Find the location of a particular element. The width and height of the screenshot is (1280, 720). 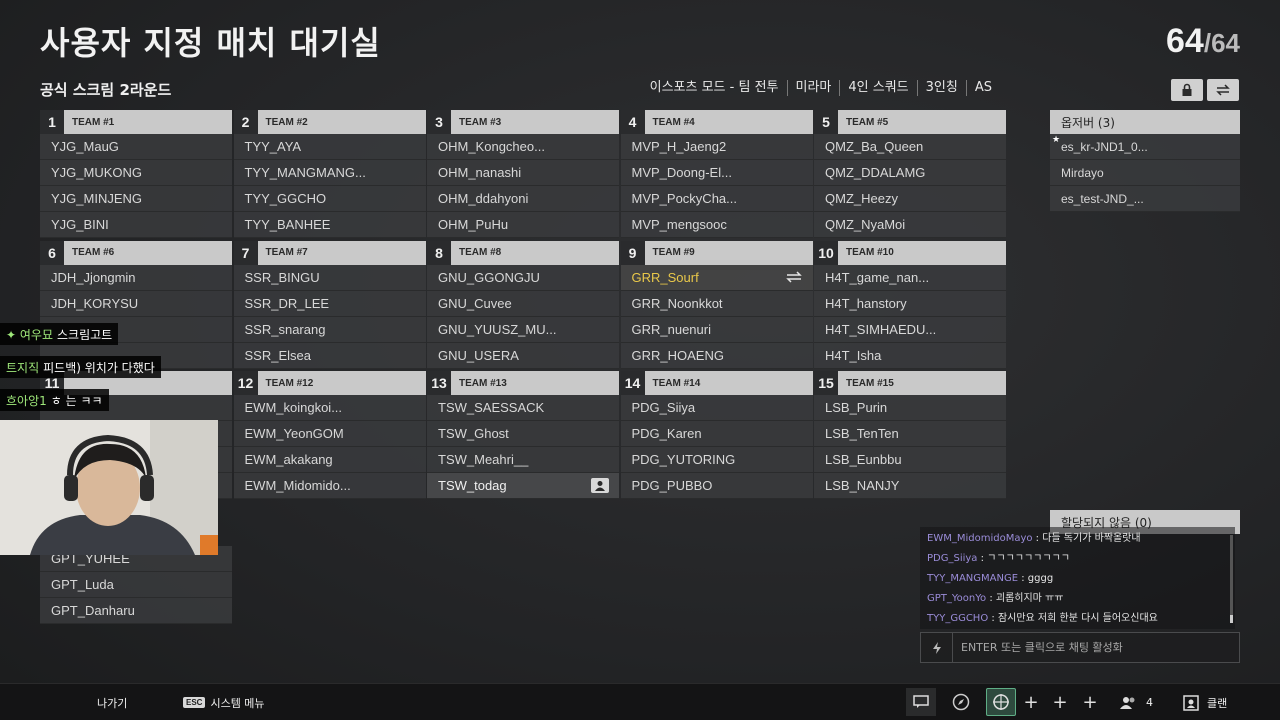

player-slot: TYY_BANHEE is located at coordinates (329, 225).